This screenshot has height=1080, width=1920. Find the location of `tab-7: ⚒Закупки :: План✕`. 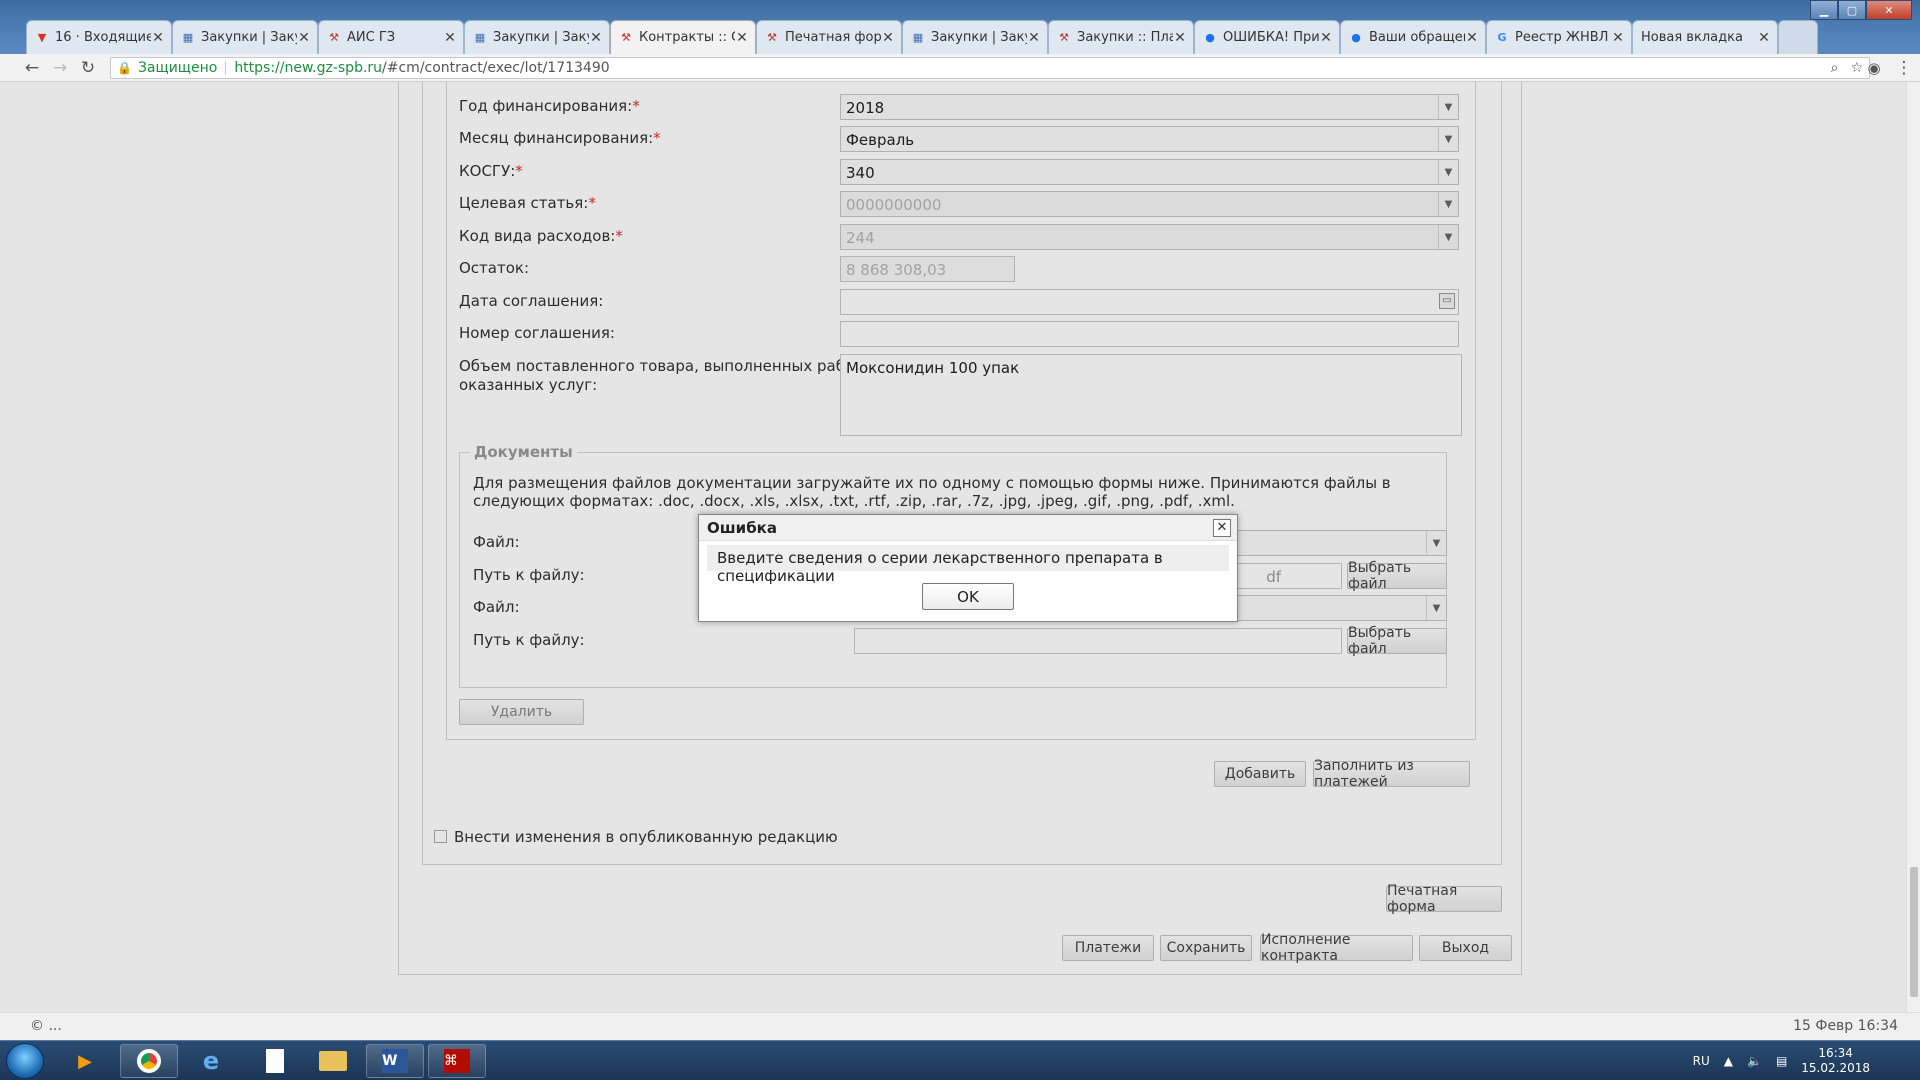

tab-7: ⚒Закупки :: План✕ is located at coordinates (1121, 37).